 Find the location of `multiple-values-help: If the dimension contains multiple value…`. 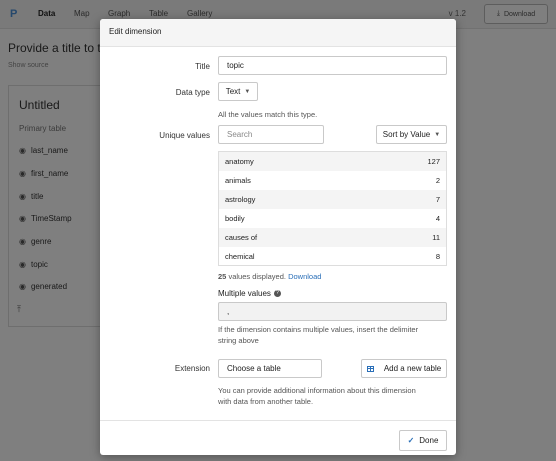

multiple-values-help: If the dimension contains multiple value… is located at coordinates (318, 335).